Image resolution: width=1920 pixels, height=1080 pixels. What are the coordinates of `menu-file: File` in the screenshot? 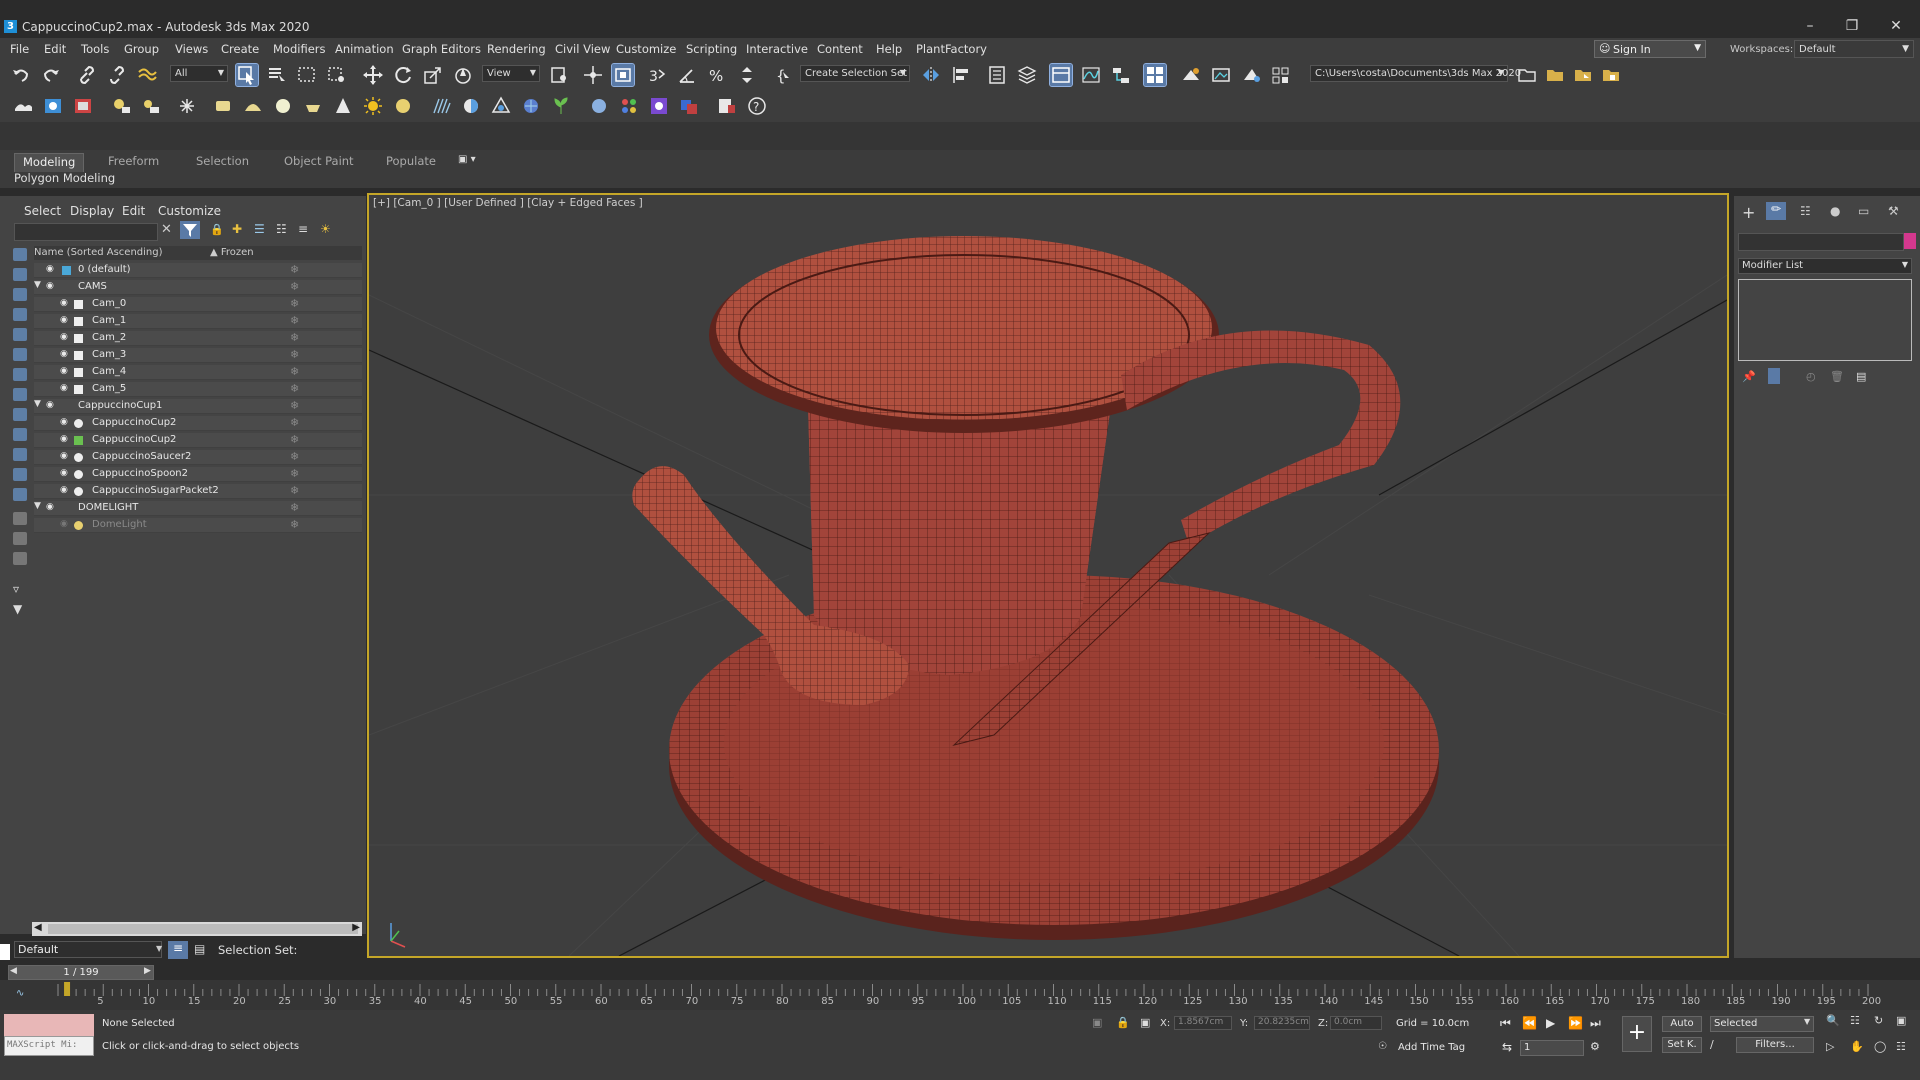 It's located at (19, 49).